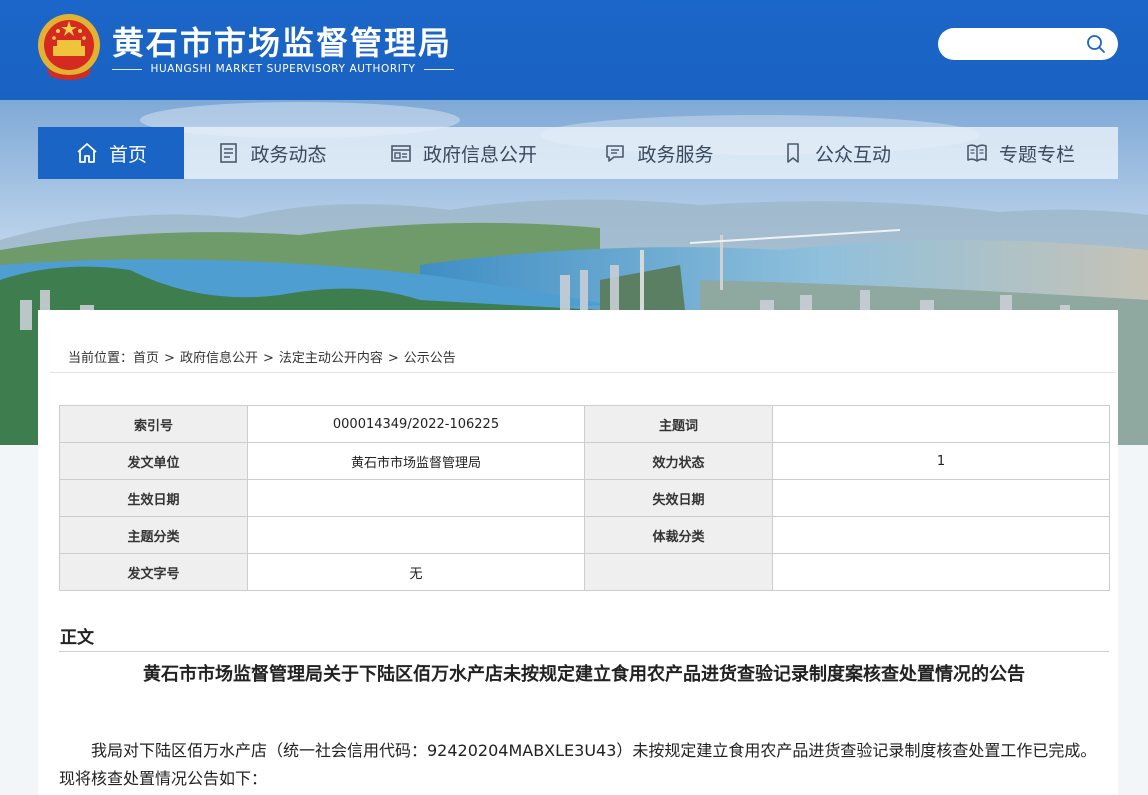  What do you see at coordinates (153, 461) in the screenshot?
I see `meta-label: 发文单位` at bounding box center [153, 461].